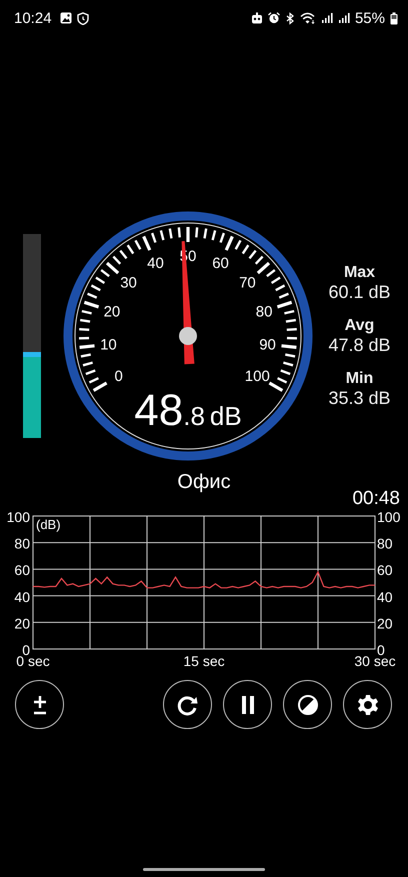 This screenshot has width=408, height=877. I want to click on scale-label: 10, so click(108, 345).